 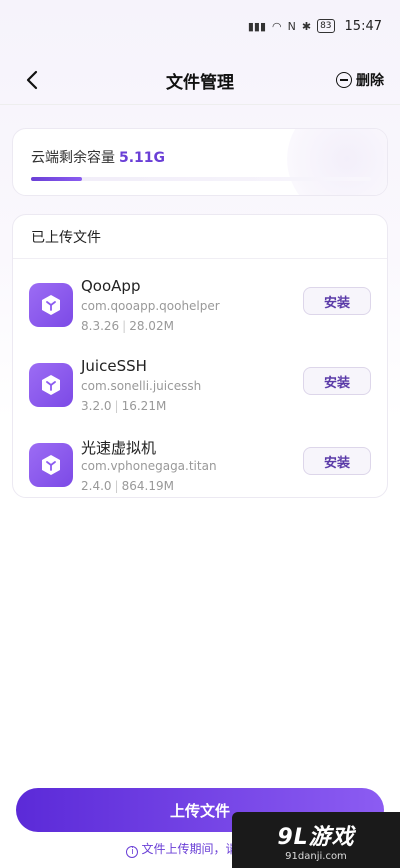 I want to click on nfc-icon: N, so click(x=291, y=26).